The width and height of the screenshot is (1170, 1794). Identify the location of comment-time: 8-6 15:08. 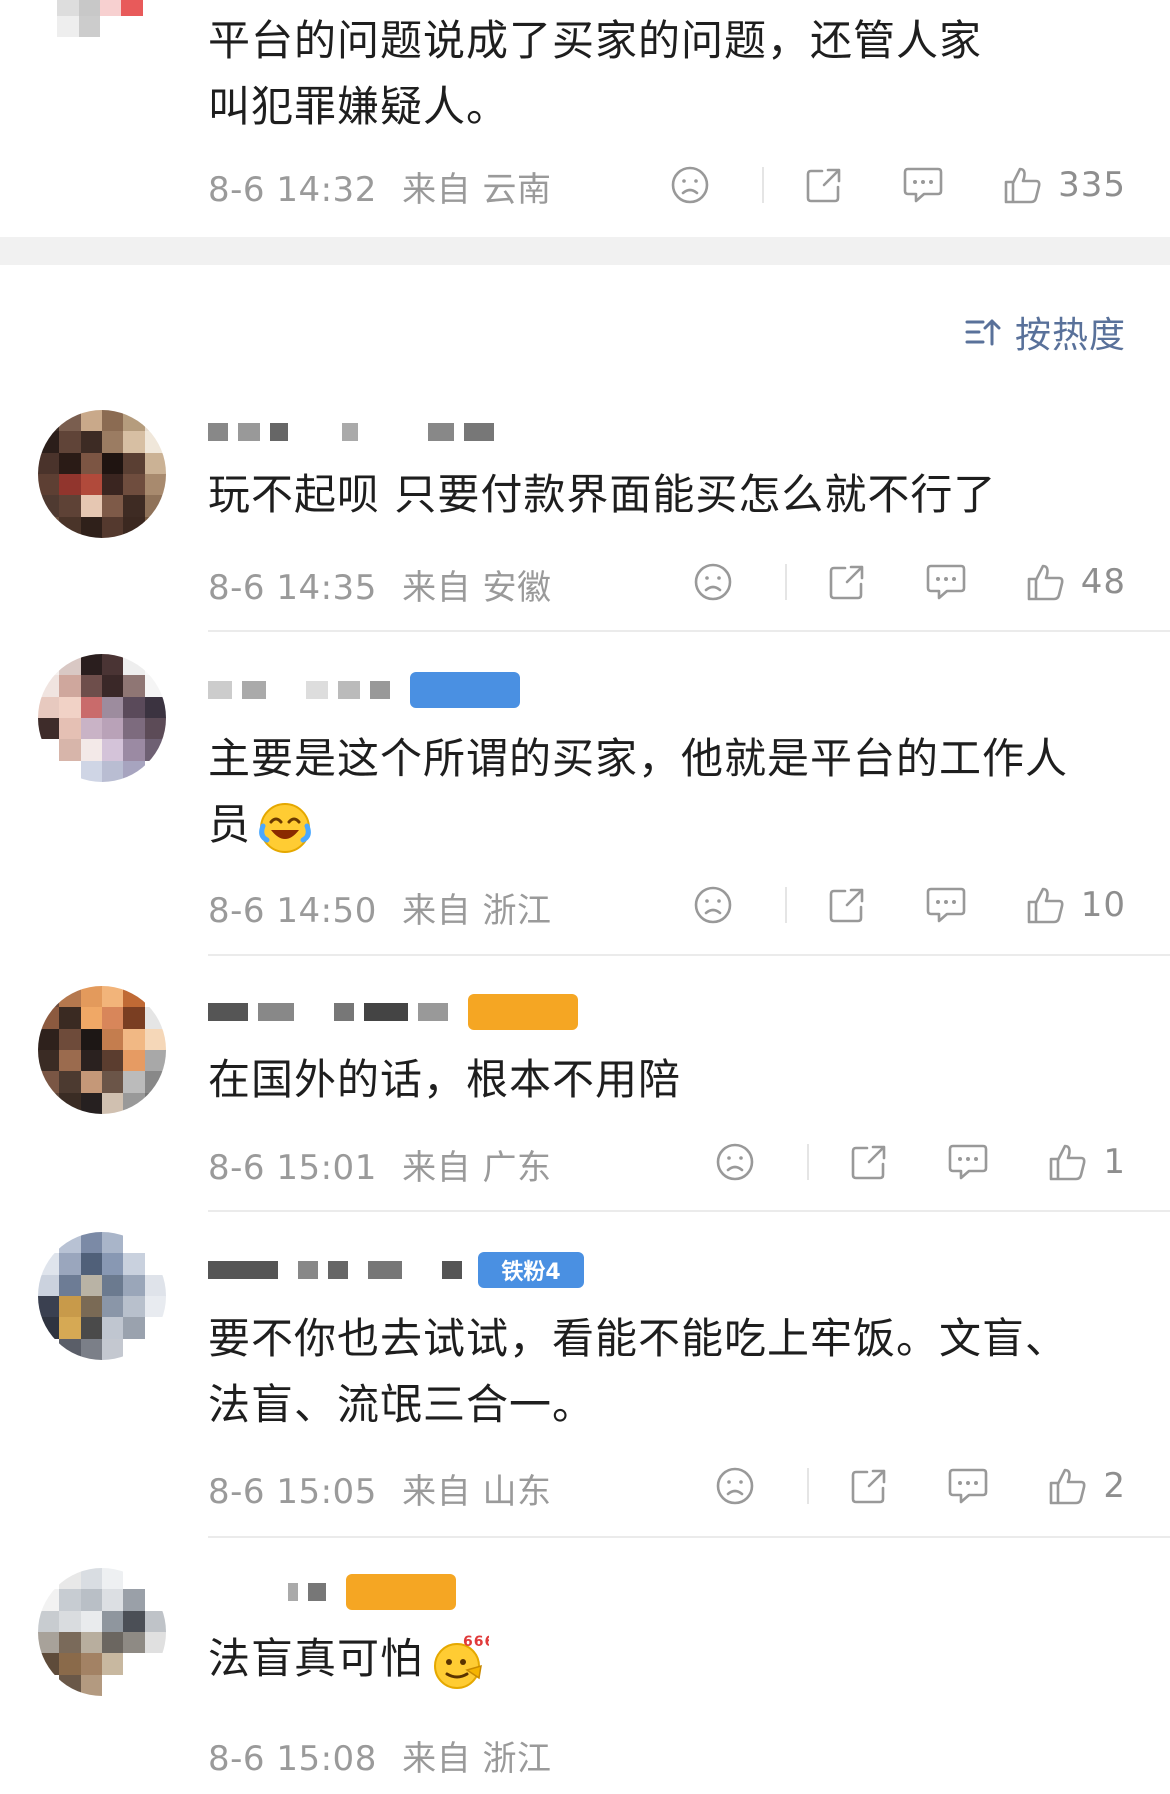
(292, 1759).